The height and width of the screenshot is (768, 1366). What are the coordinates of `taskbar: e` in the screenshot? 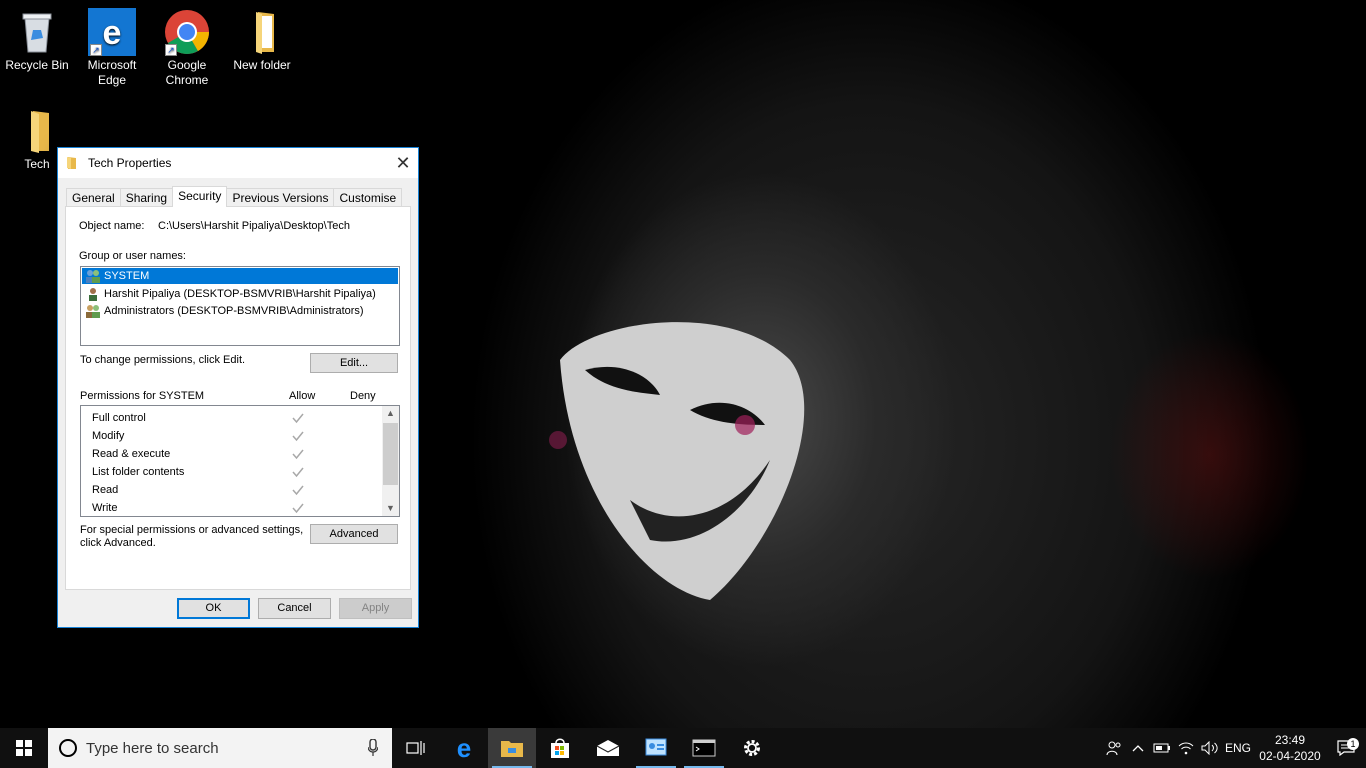 It's located at (683, 748).